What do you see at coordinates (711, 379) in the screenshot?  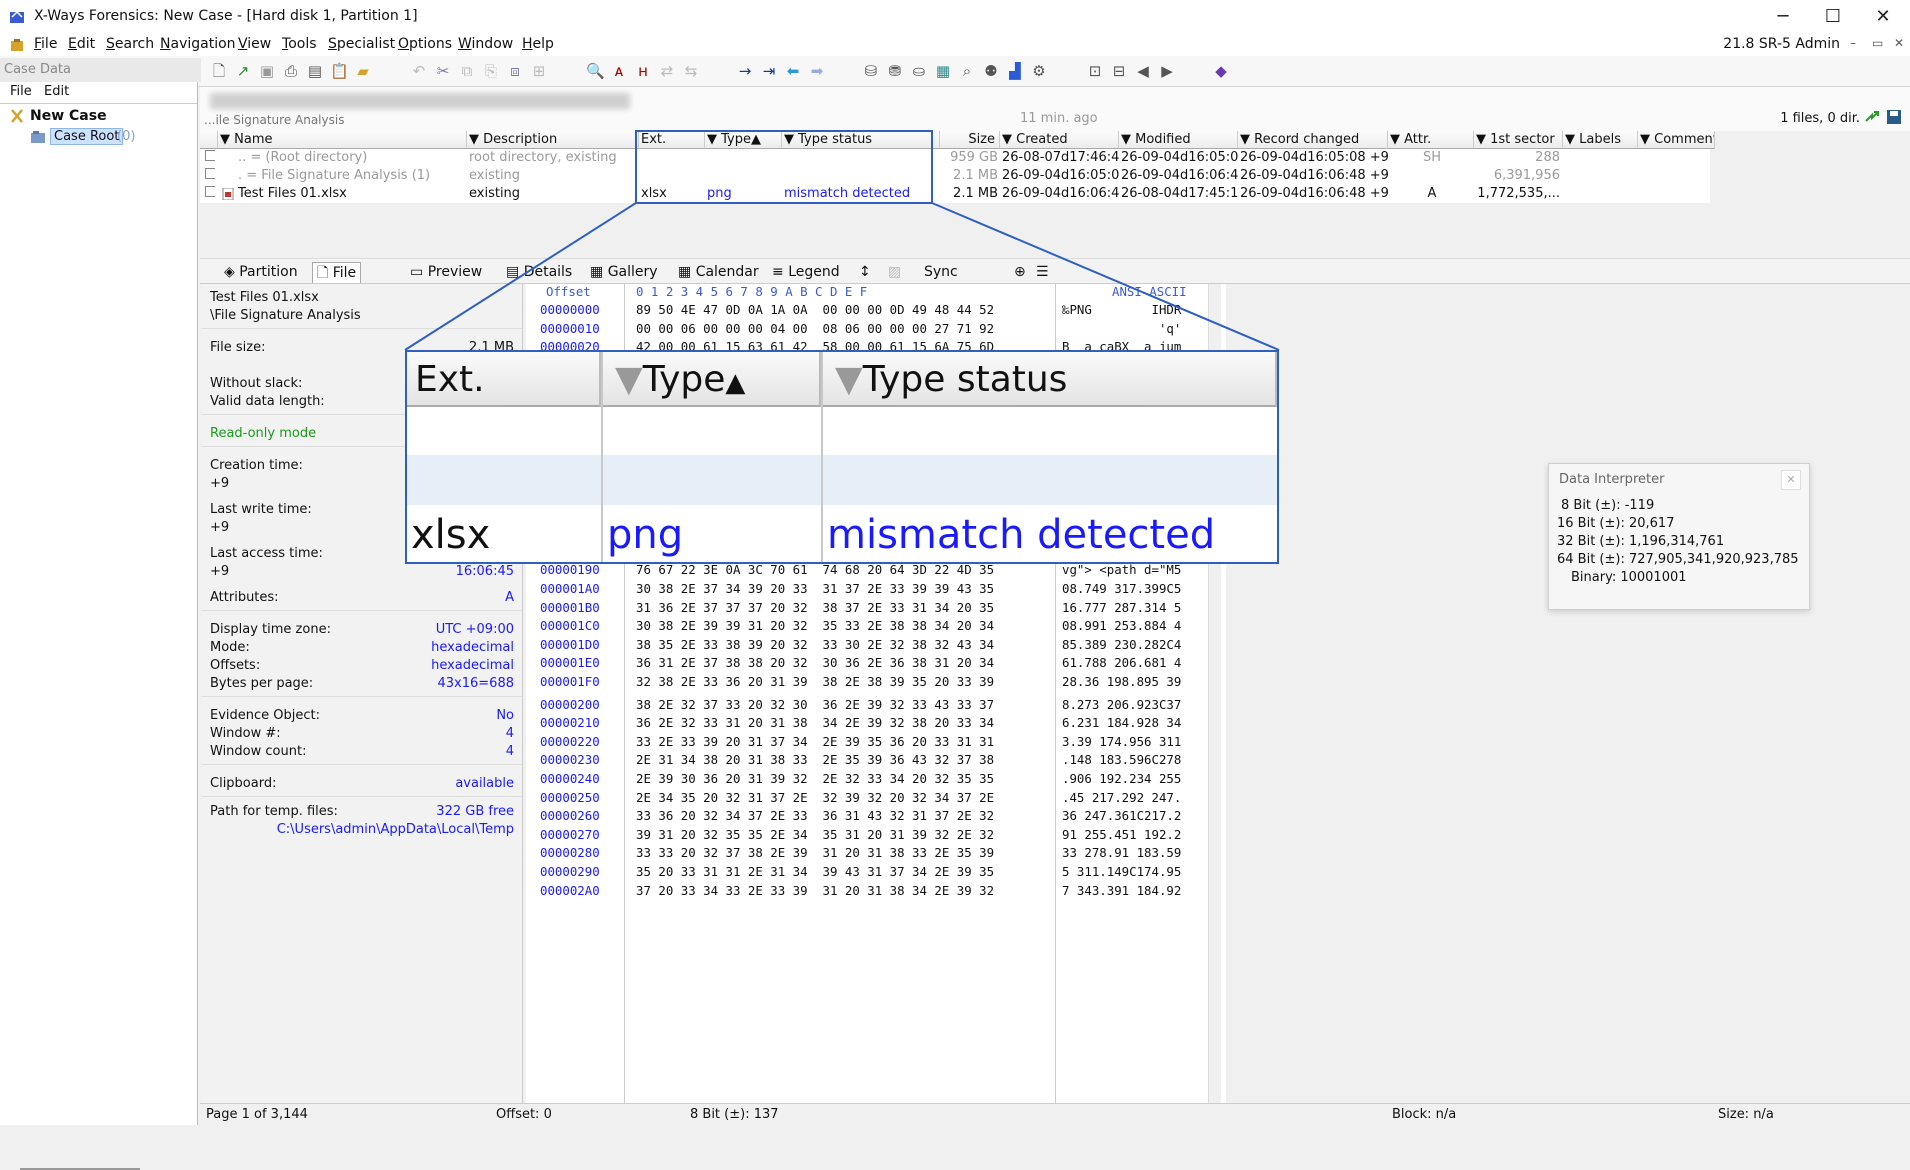 I see `zoom-col-type: ▼Type▲` at bounding box center [711, 379].